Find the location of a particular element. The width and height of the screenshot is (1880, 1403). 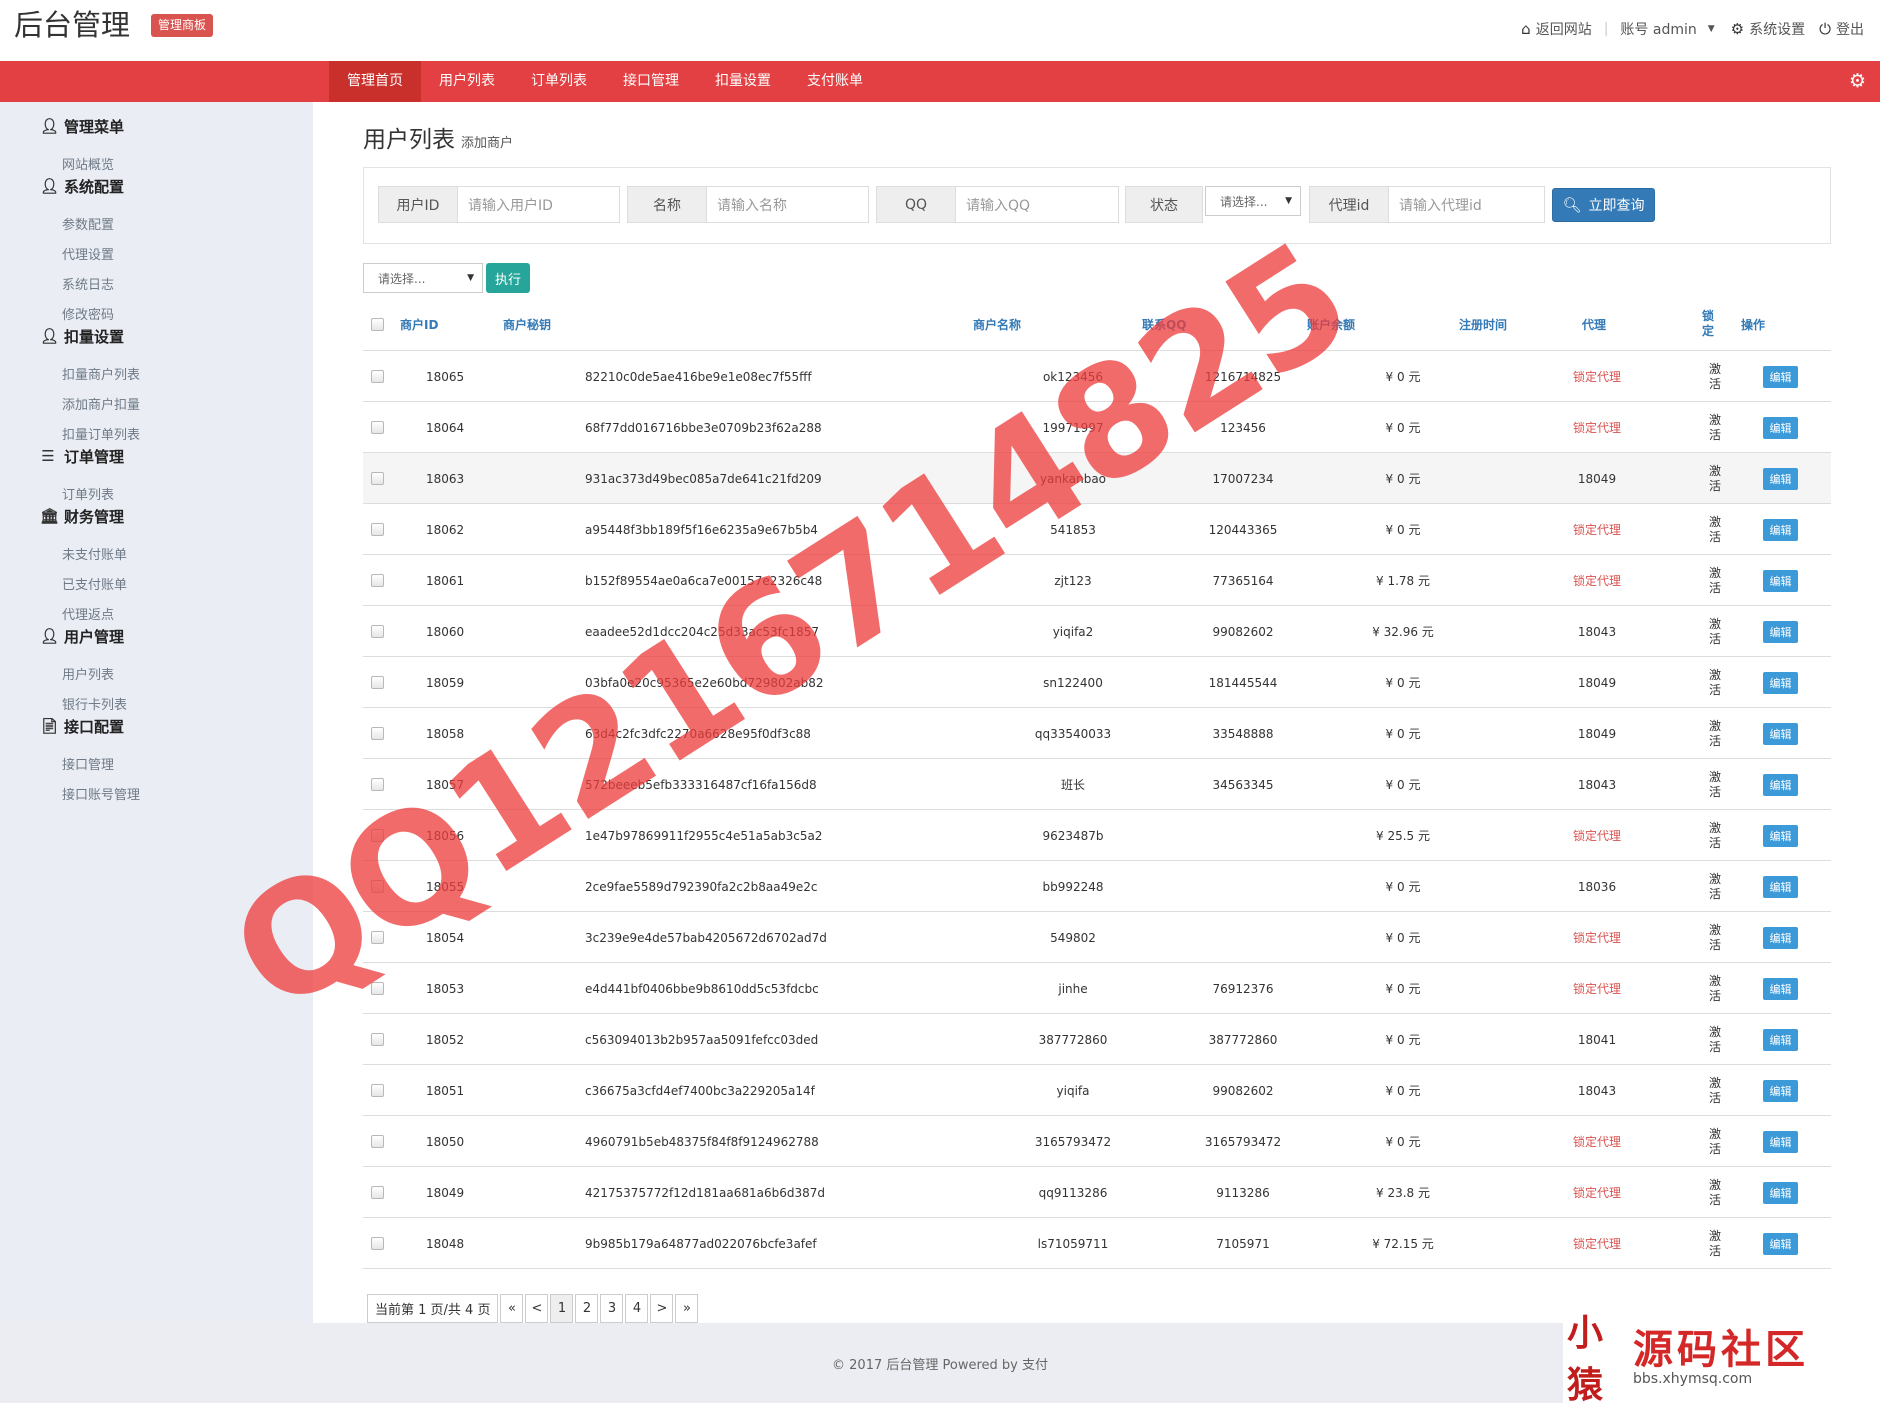

sidebar-group-title: 👤︎ 管理菜单 is located at coordinates (82, 126).